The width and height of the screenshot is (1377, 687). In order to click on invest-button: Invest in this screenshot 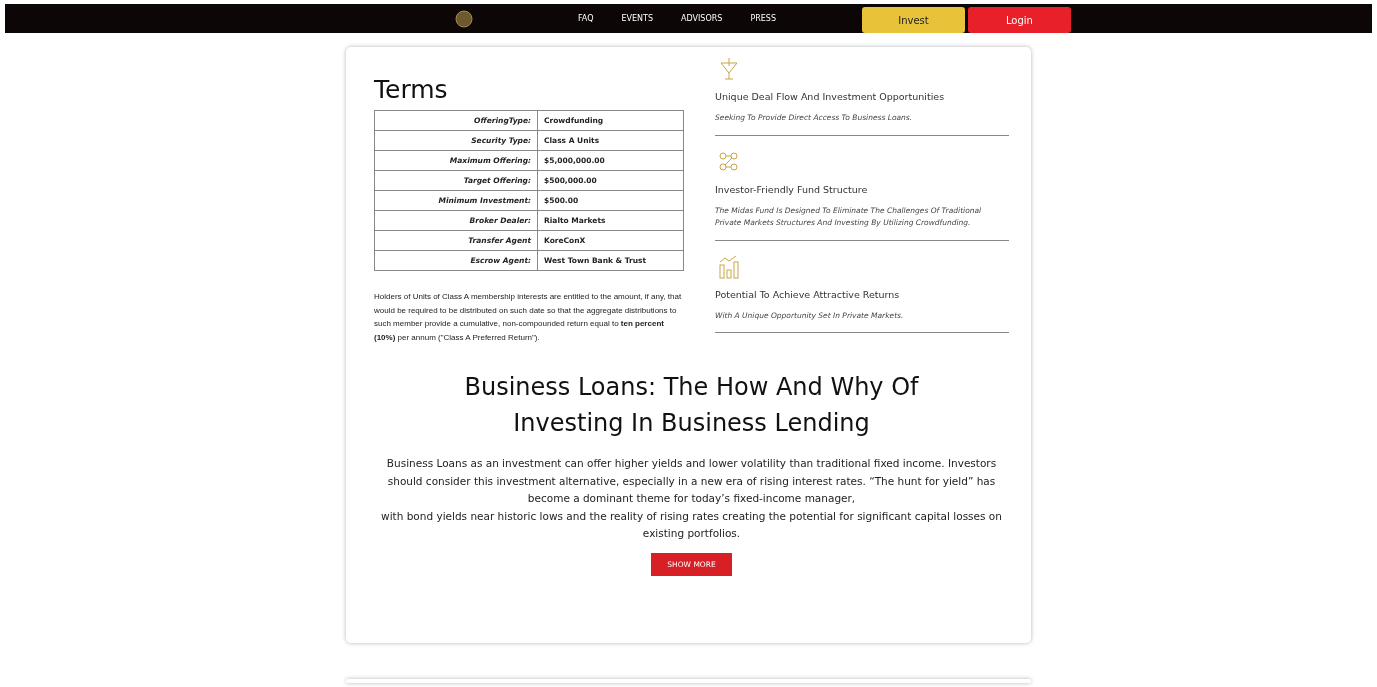, I will do `click(913, 20)`.